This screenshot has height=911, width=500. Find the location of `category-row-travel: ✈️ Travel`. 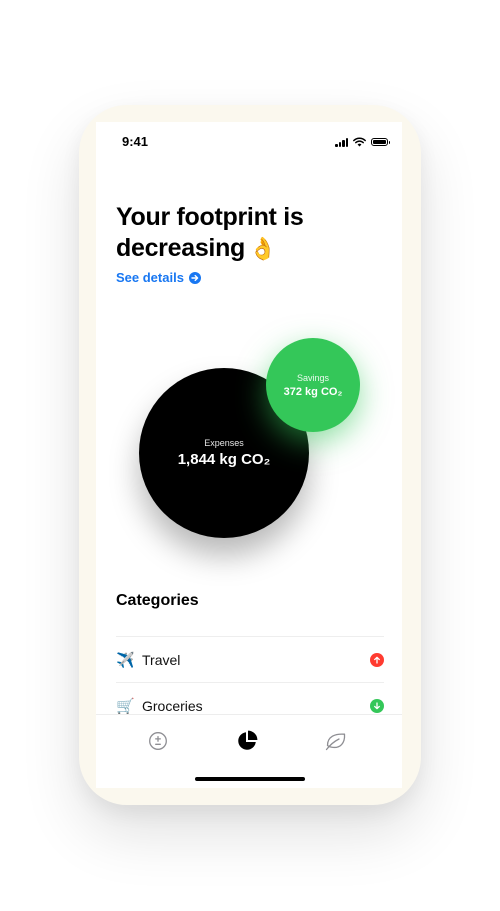

category-row-travel: ✈️ Travel is located at coordinates (250, 659).